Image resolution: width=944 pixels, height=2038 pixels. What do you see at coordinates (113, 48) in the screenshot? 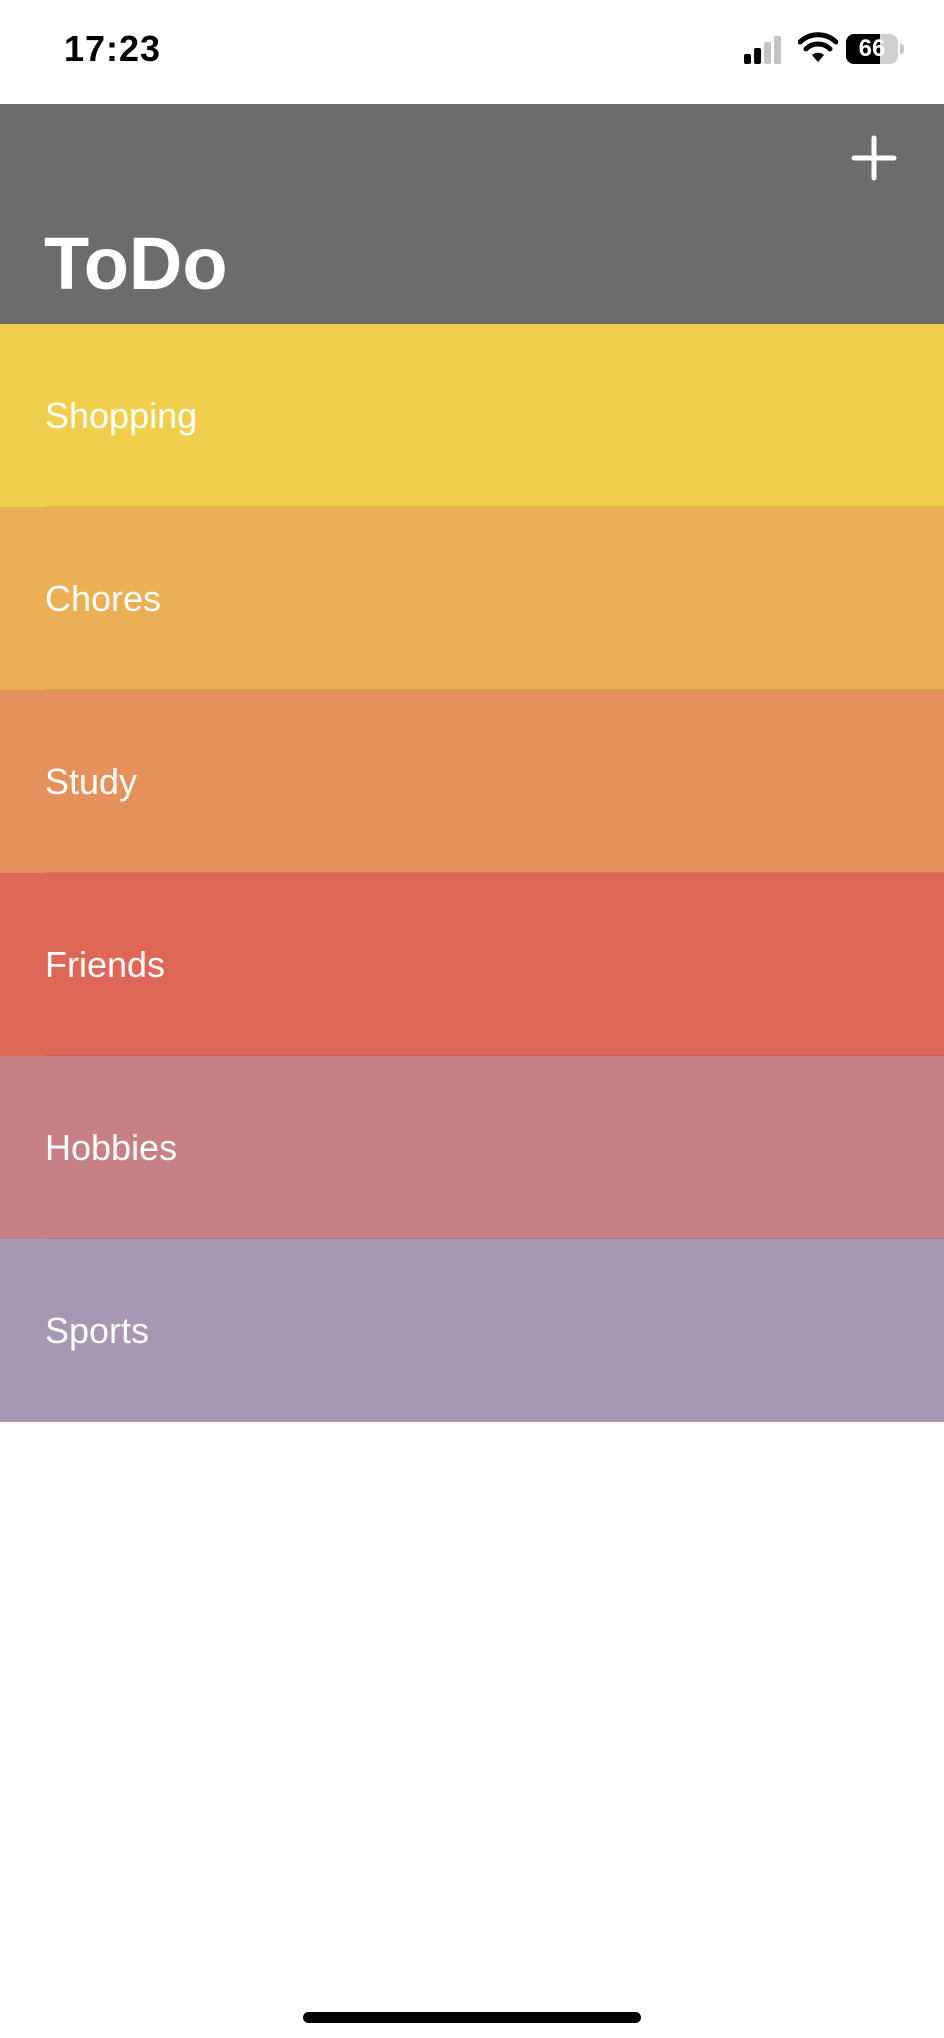
I see `status-time: 17:23` at bounding box center [113, 48].